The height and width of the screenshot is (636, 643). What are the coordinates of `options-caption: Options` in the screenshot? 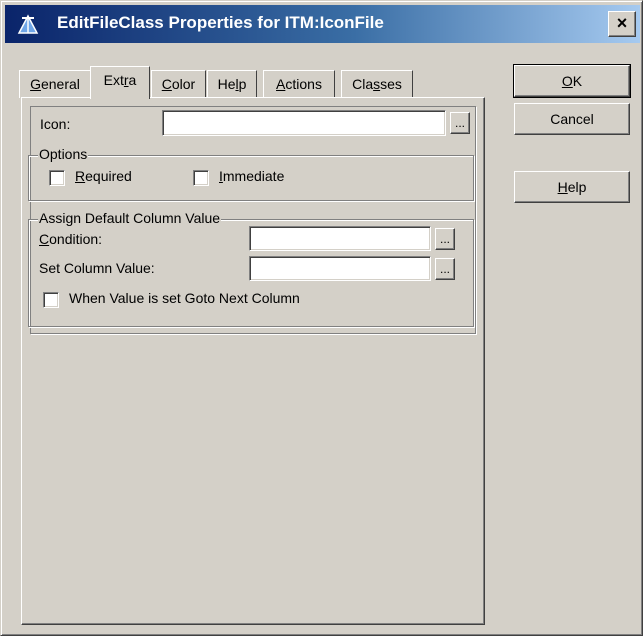 It's located at (63, 154).